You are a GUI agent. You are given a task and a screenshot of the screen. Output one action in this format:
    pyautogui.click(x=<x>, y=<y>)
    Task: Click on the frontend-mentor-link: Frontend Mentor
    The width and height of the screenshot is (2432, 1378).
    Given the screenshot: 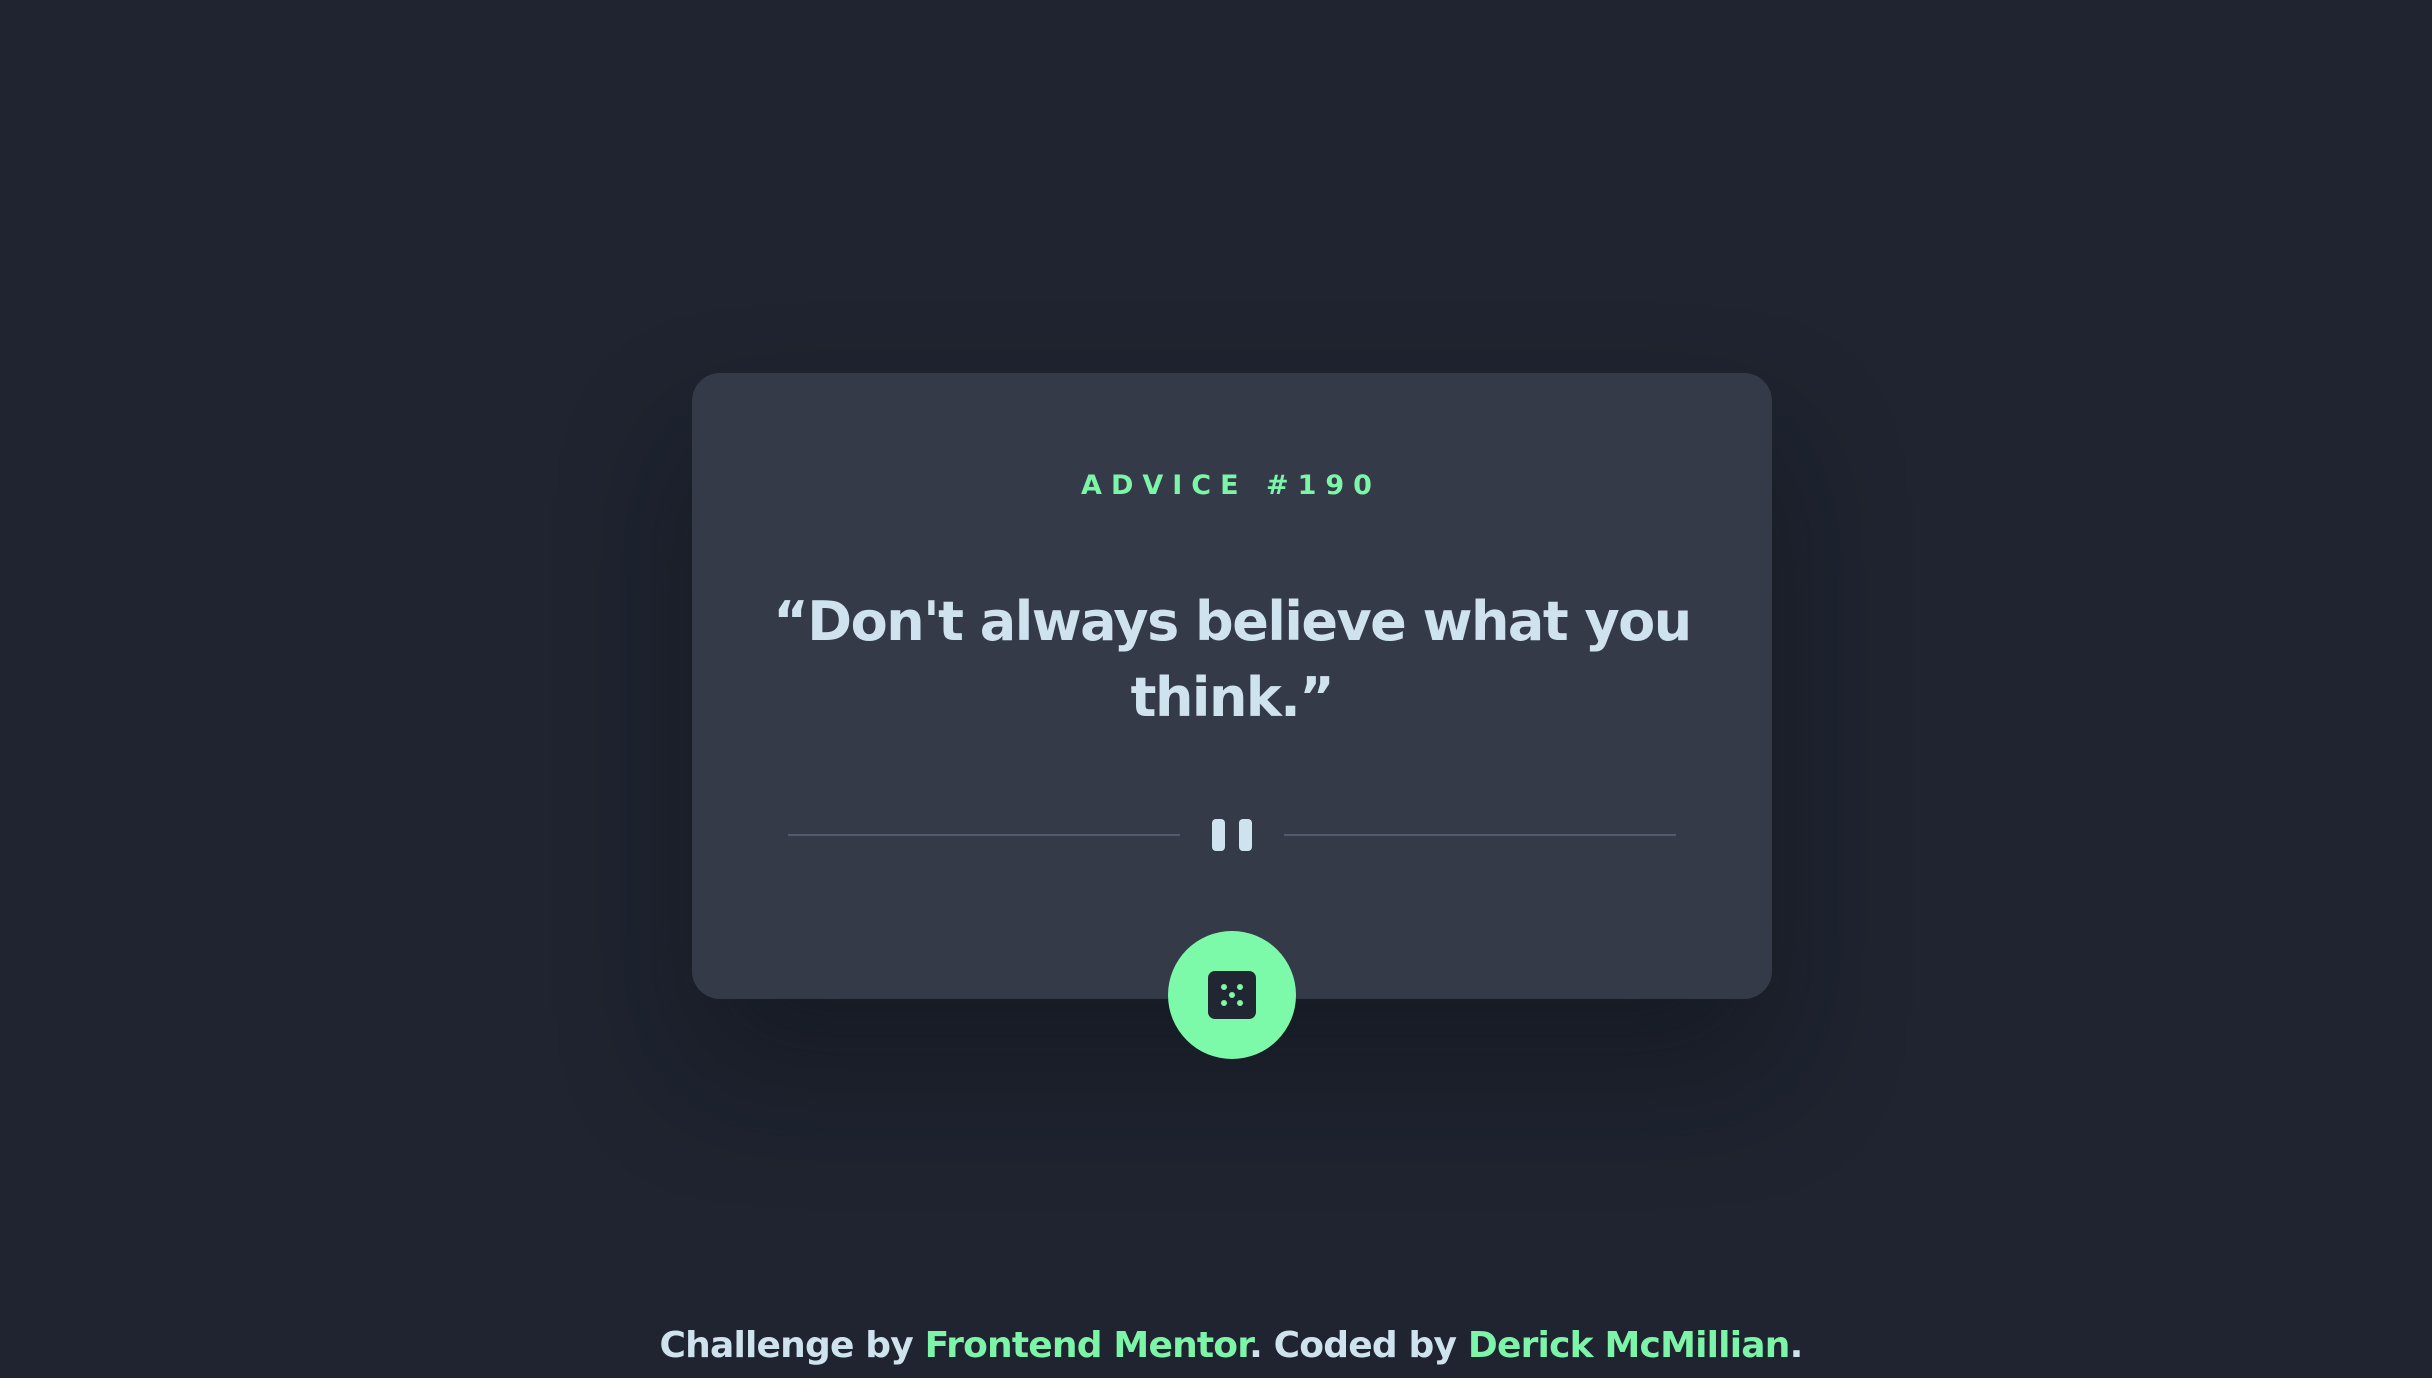 What is the action you would take?
    pyautogui.click(x=1087, y=1345)
    